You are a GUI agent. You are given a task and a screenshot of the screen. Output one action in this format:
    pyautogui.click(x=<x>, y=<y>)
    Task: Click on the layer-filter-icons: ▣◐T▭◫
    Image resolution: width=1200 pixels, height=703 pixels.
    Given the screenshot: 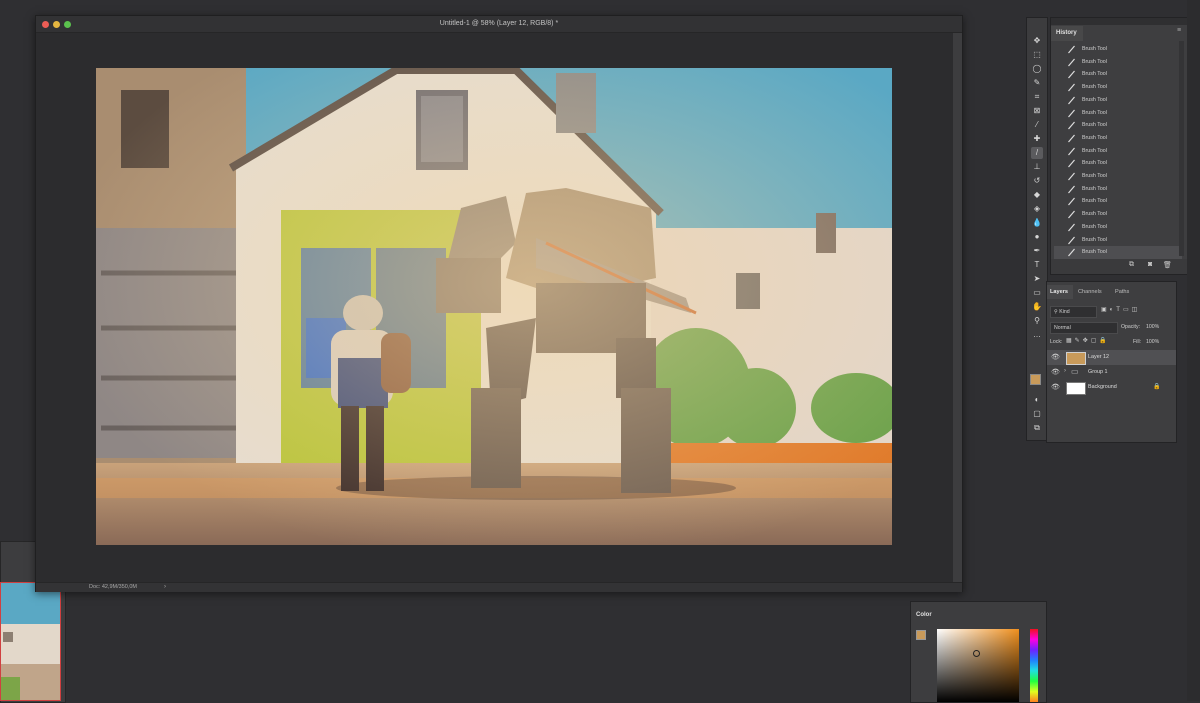 What is the action you would take?
    pyautogui.click(x=1120, y=309)
    